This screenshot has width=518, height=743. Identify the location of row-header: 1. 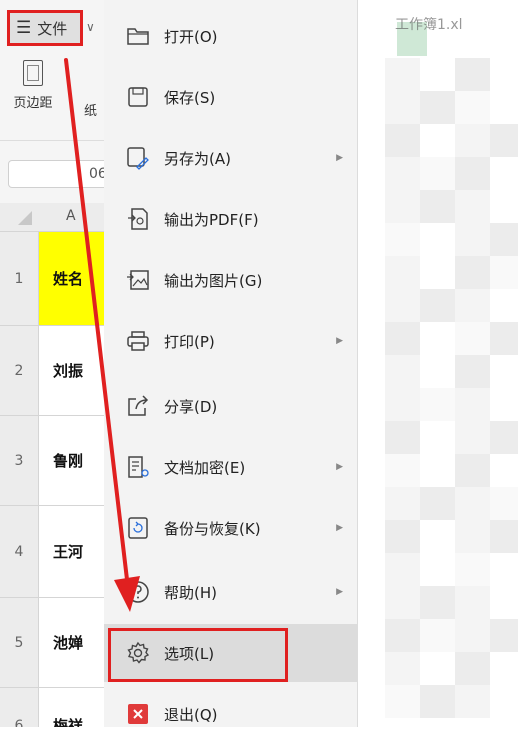
(19, 279).